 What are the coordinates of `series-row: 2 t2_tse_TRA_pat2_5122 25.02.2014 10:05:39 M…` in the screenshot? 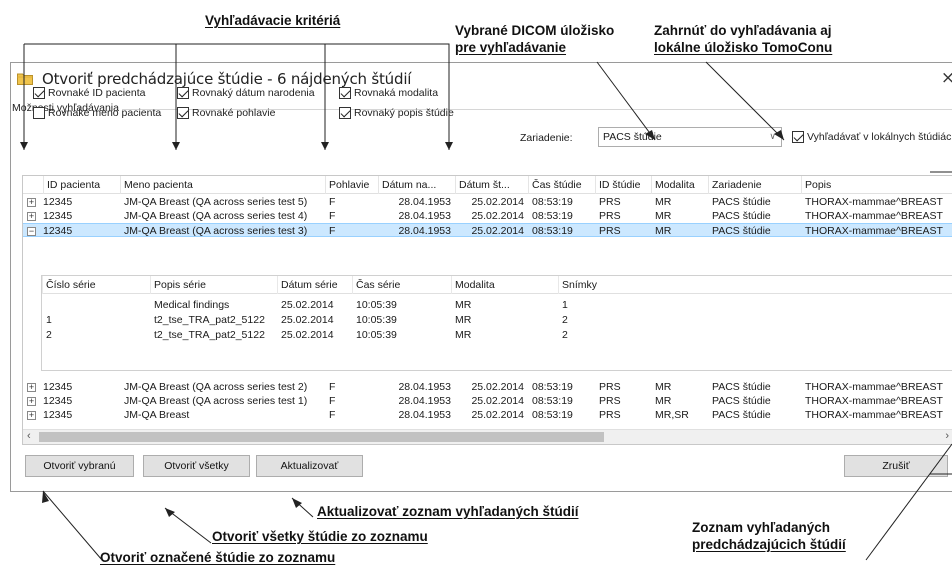 It's located at (497, 335).